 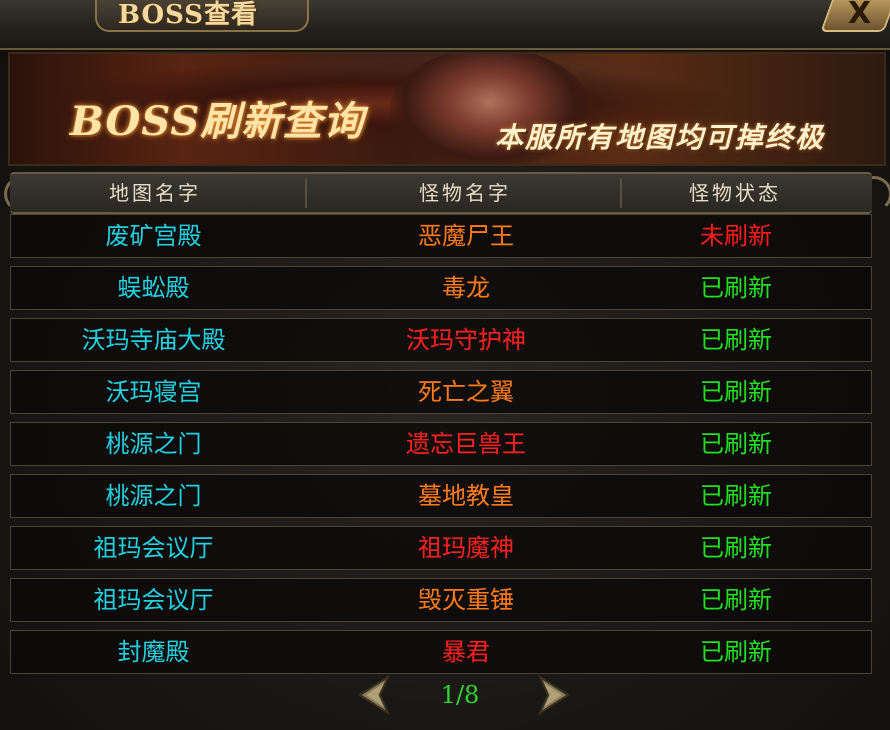 I want to click on monster-name-cell: 毒龙, so click(x=466, y=288).